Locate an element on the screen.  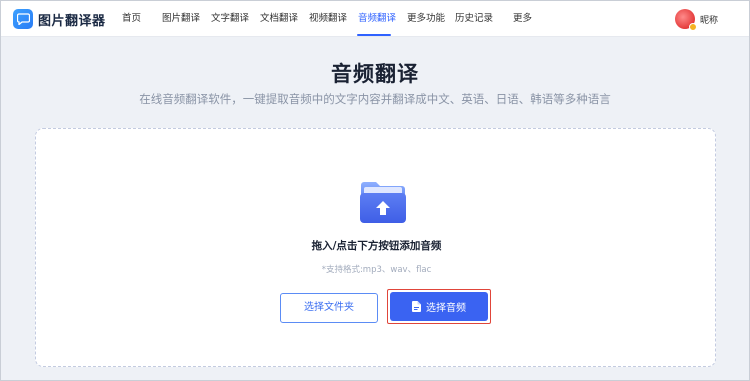
select-folder-button: 选择文件夹 is located at coordinates (329, 308).